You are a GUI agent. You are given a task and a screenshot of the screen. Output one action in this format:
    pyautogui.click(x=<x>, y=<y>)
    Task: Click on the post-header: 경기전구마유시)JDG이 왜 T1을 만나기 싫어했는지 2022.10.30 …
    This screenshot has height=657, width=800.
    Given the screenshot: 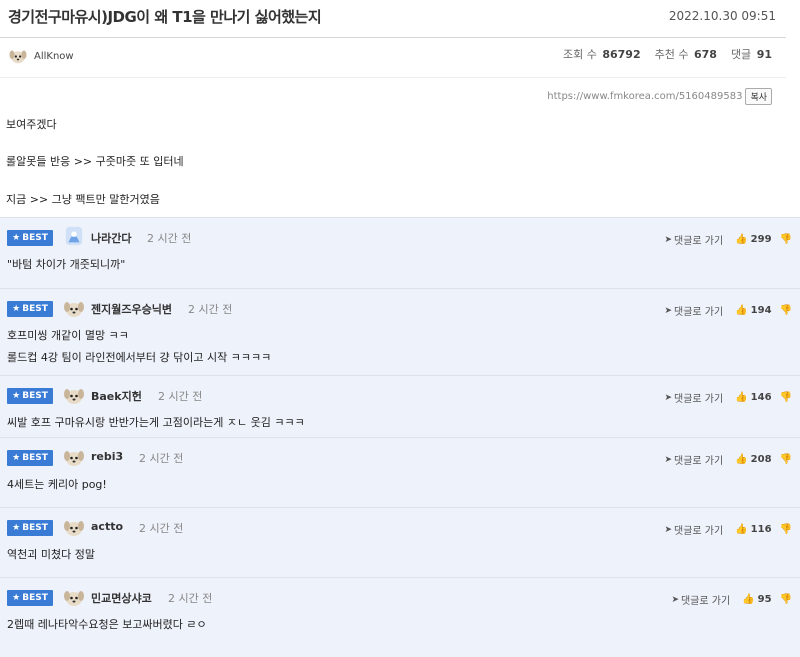 What is the action you would take?
    pyautogui.click(x=393, y=19)
    